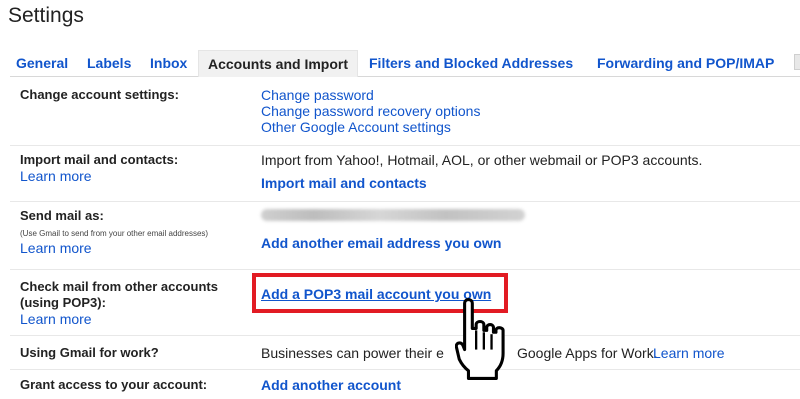 The image size is (800, 399). Describe the element at coordinates (168, 63) in the screenshot. I see `tab-inbox: Inbox` at that location.